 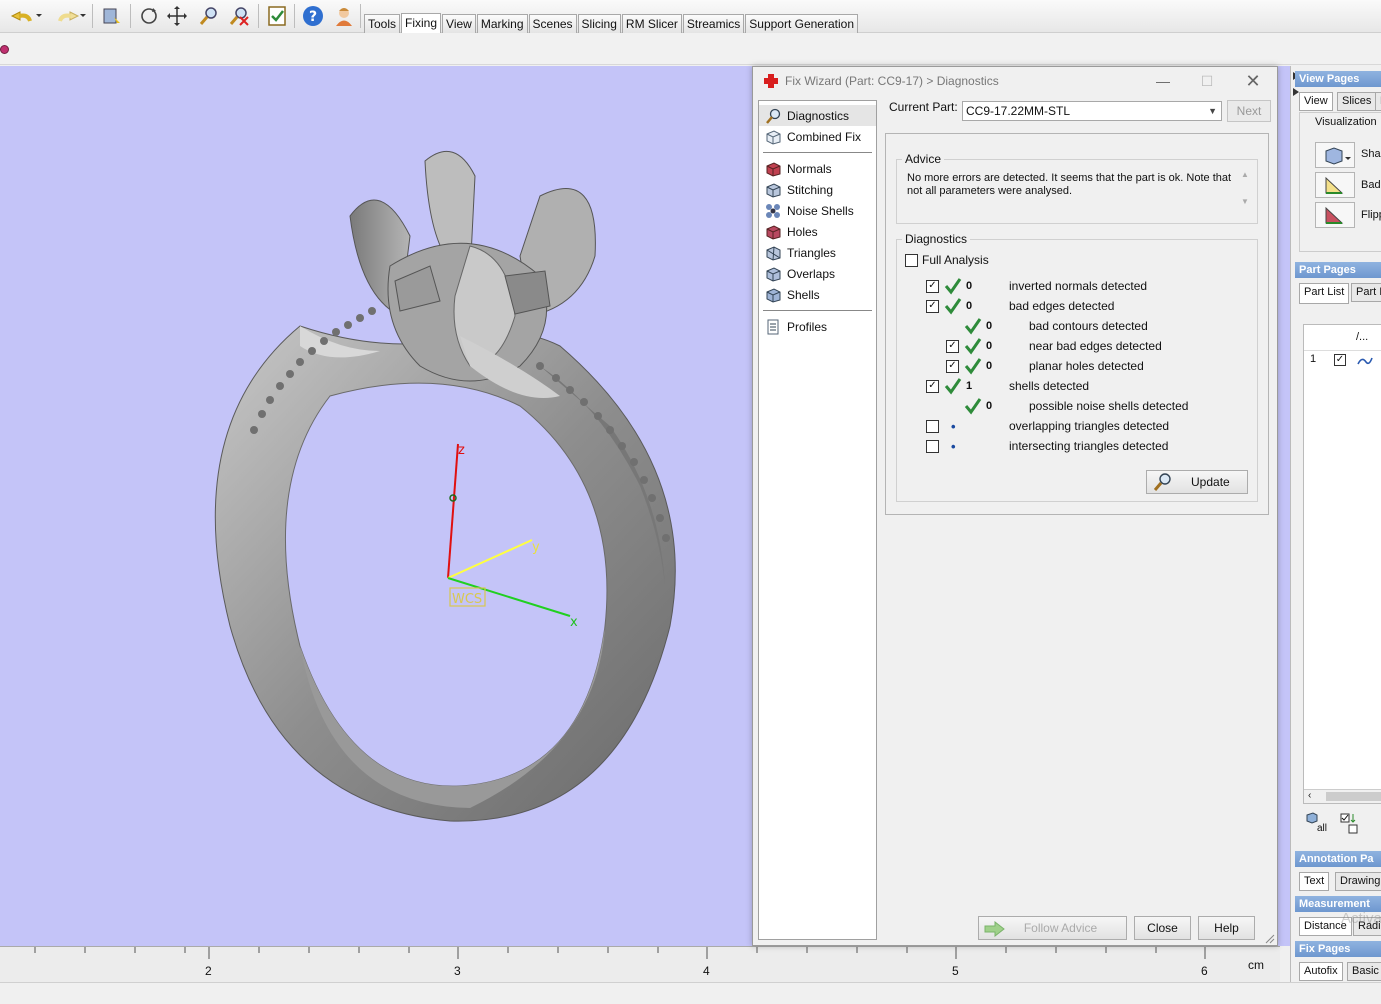 I want to click on tab-scenes: Scenes, so click(x=552, y=23).